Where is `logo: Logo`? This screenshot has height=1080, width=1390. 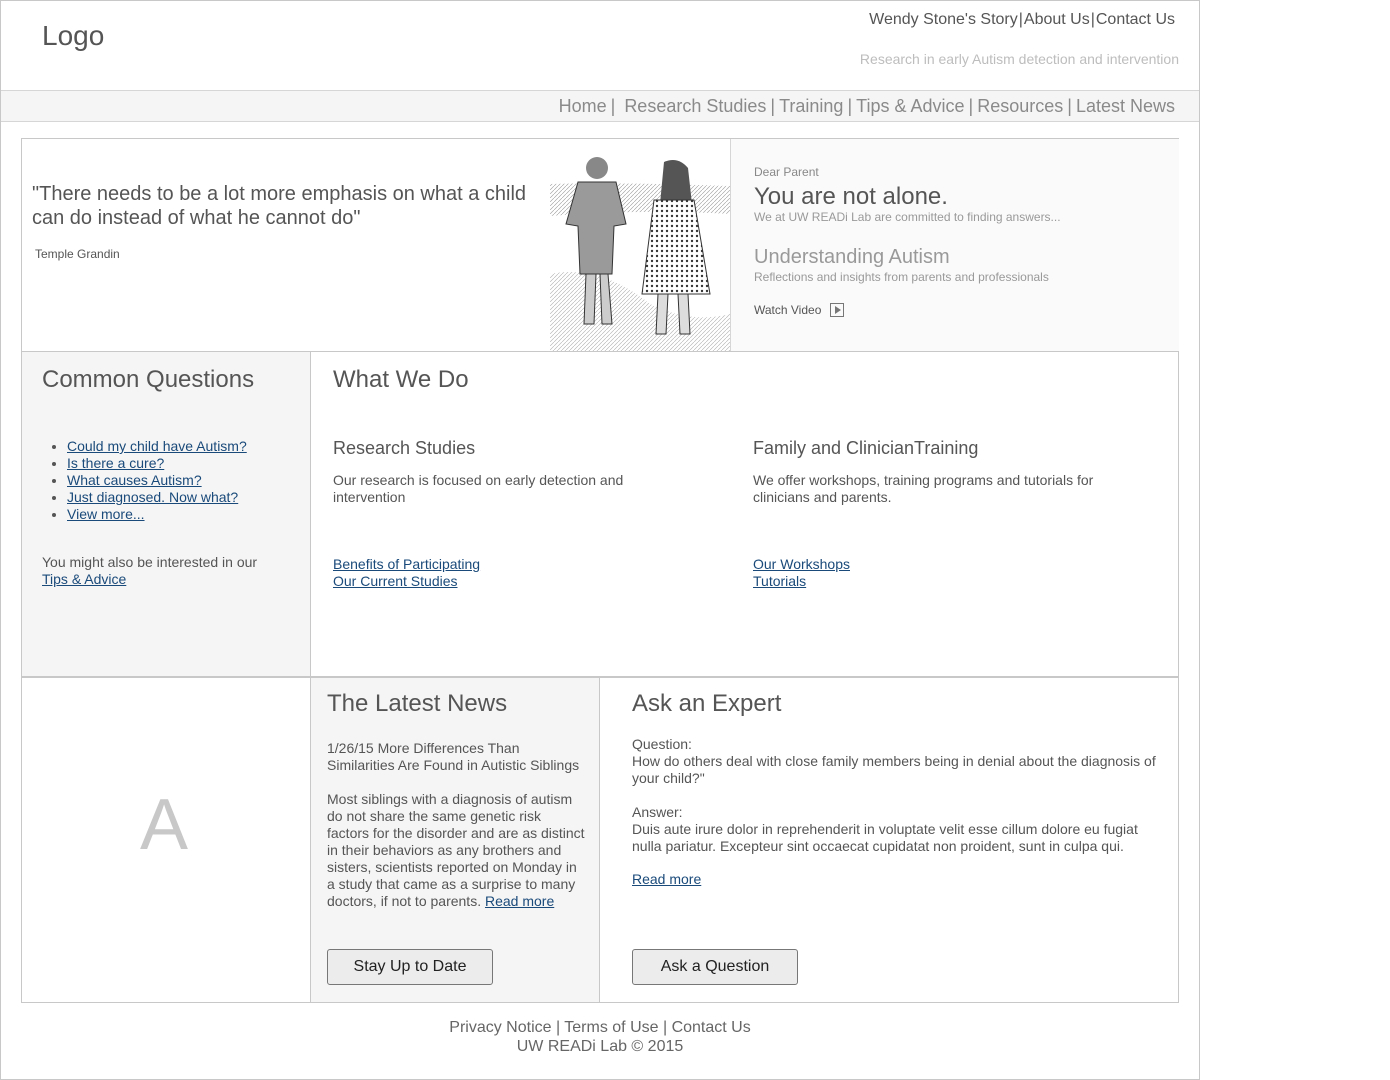 logo: Logo is located at coordinates (73, 36).